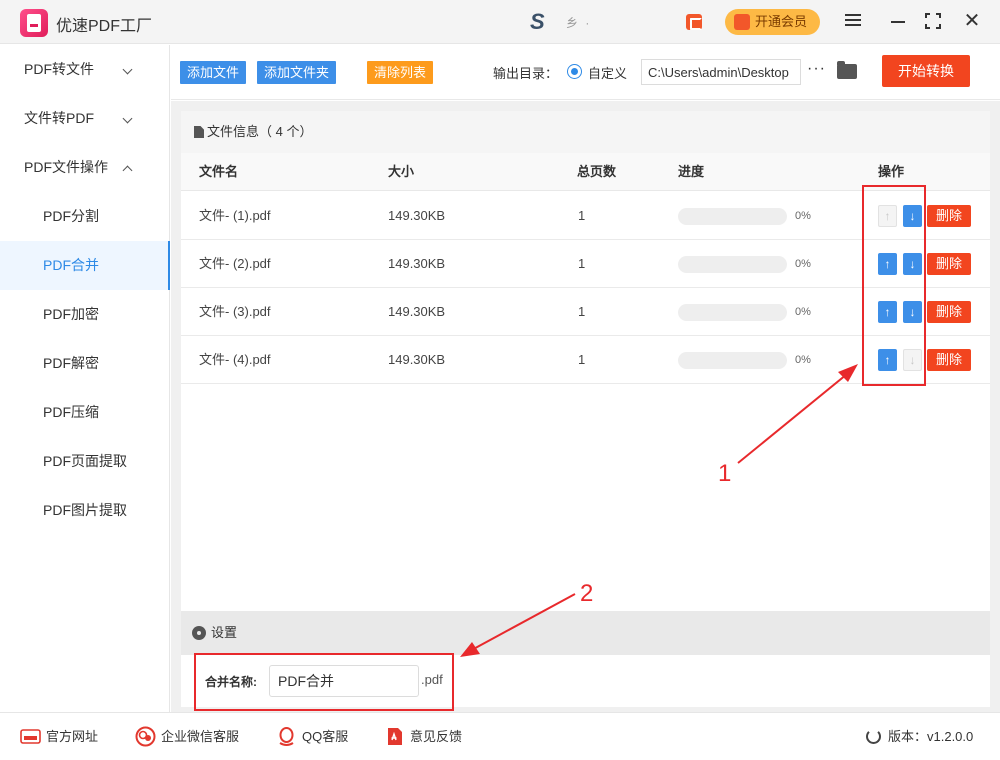  I want to click on custom-radio-label: 自定义, so click(607, 72).